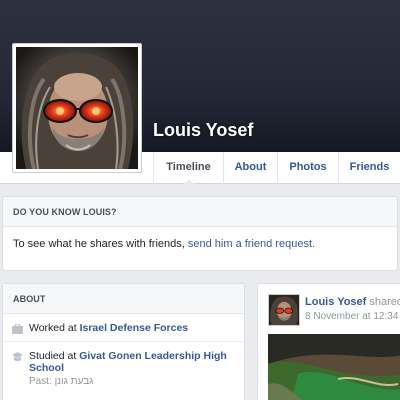 This screenshot has width=400, height=400. I want to click on post-author-avatar, so click(284, 310).